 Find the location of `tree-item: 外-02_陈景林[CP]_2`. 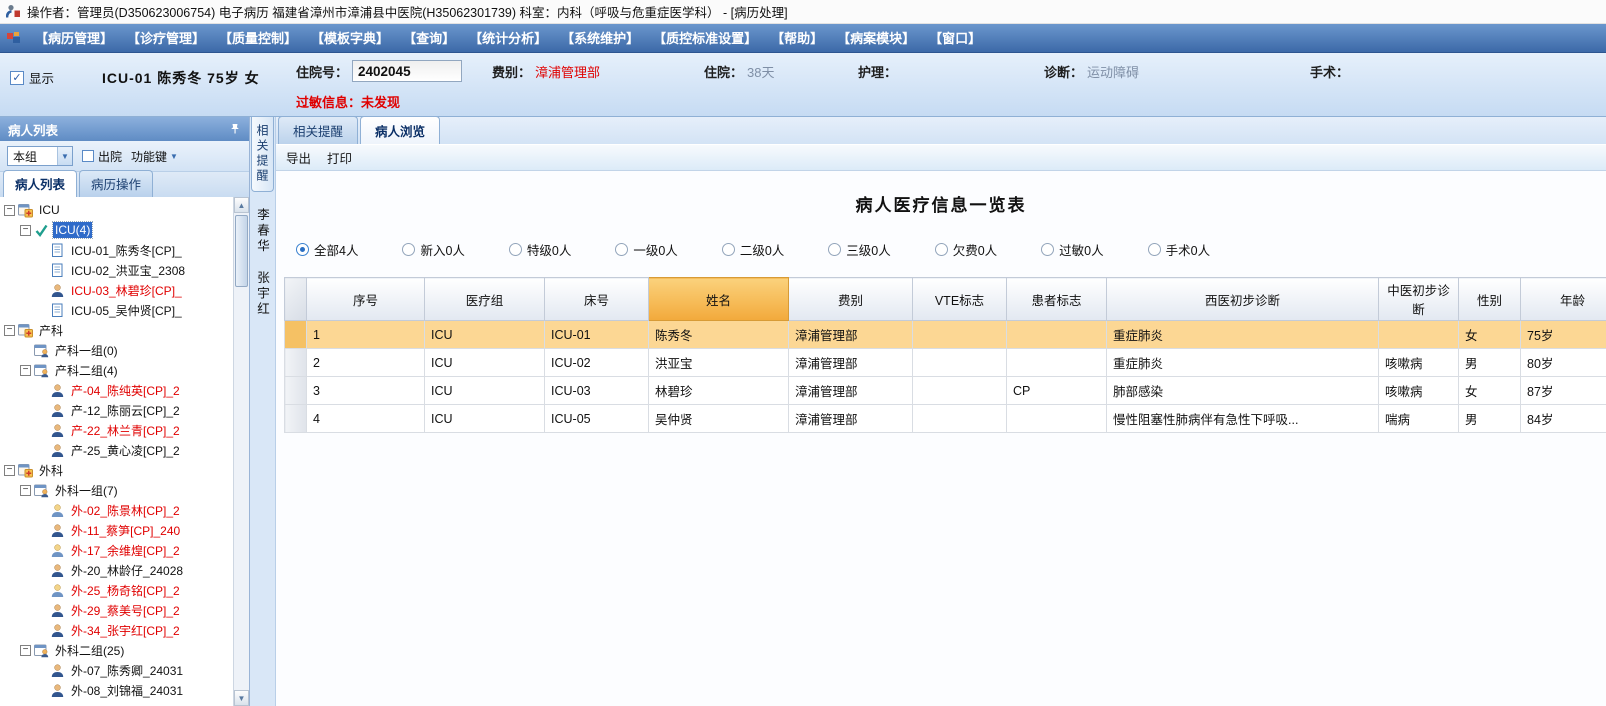

tree-item: 外-02_陈景林[CP]_2 is located at coordinates (116, 510).